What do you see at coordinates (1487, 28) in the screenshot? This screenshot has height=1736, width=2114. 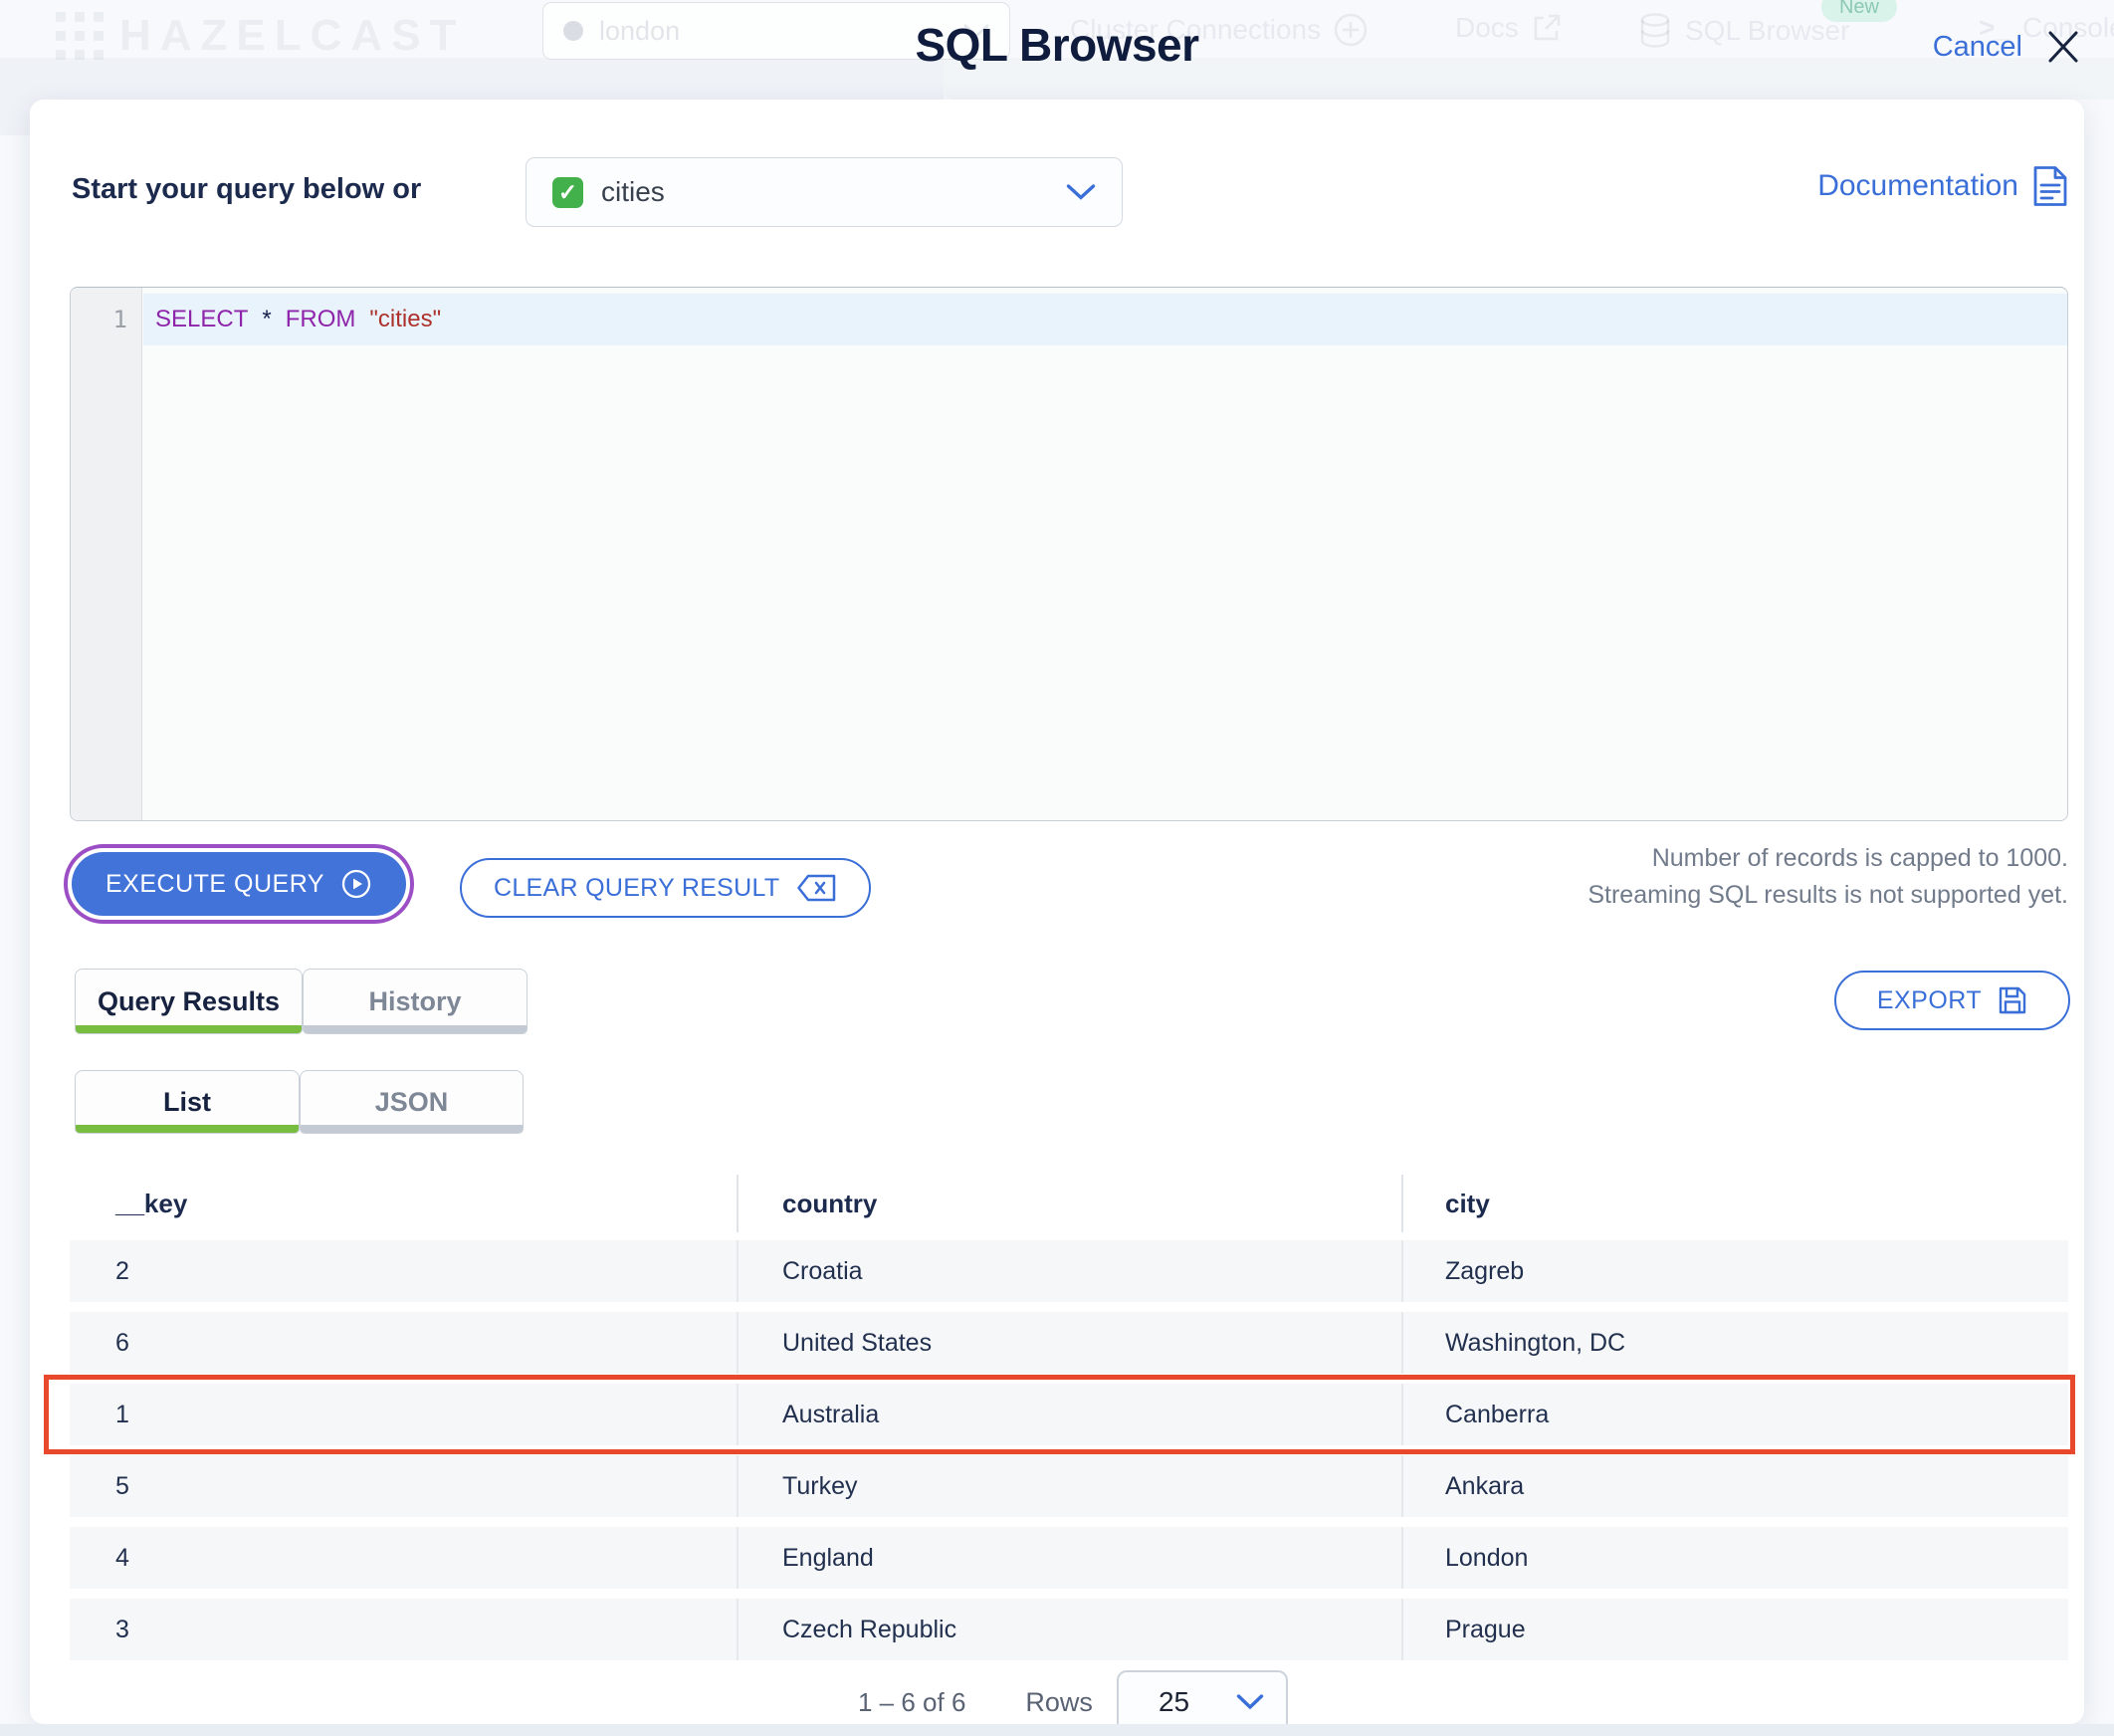 I see `nav-docs-label: Docs` at bounding box center [1487, 28].